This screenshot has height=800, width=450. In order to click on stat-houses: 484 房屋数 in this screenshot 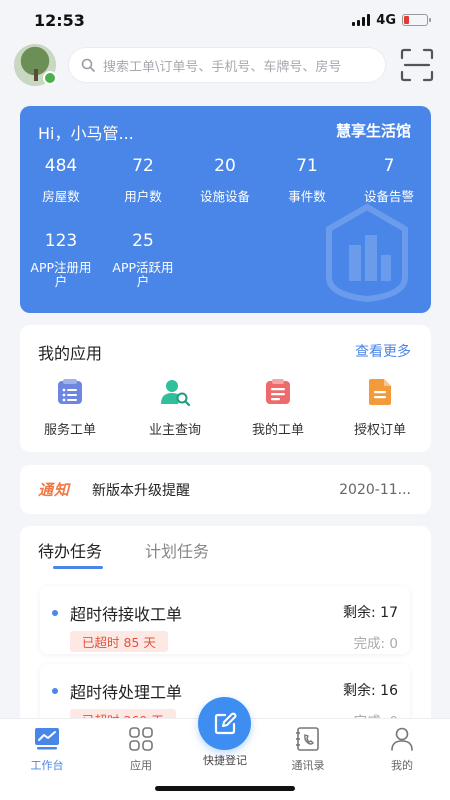, I will do `click(61, 180)`.